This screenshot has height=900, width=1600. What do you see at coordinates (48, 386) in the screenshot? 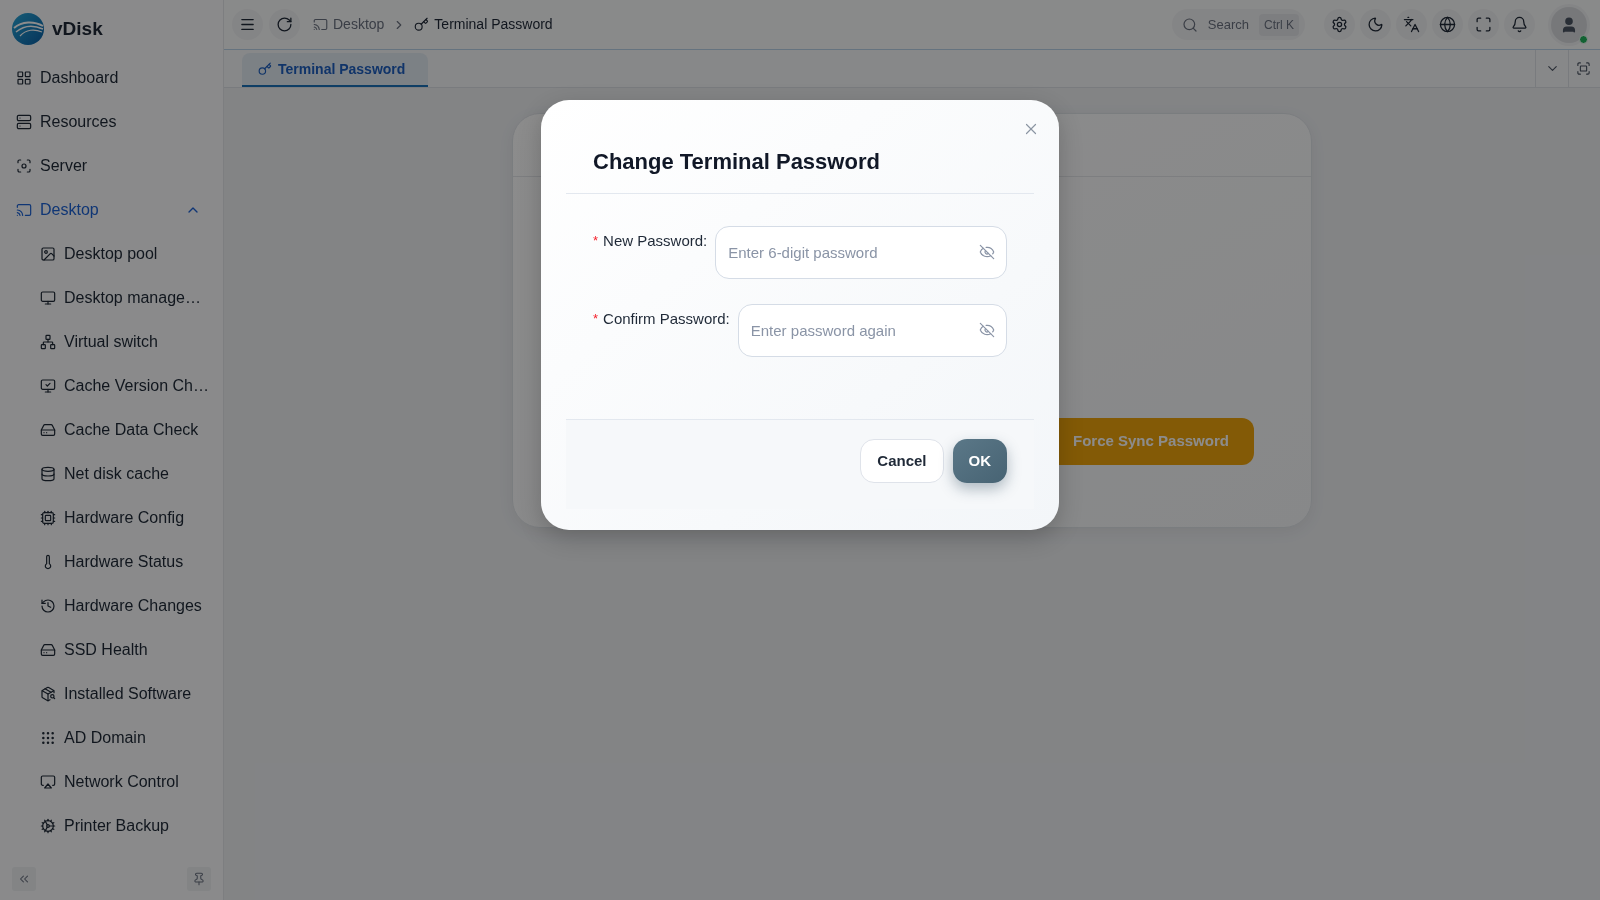
I see `monitor-check-icon` at bounding box center [48, 386].